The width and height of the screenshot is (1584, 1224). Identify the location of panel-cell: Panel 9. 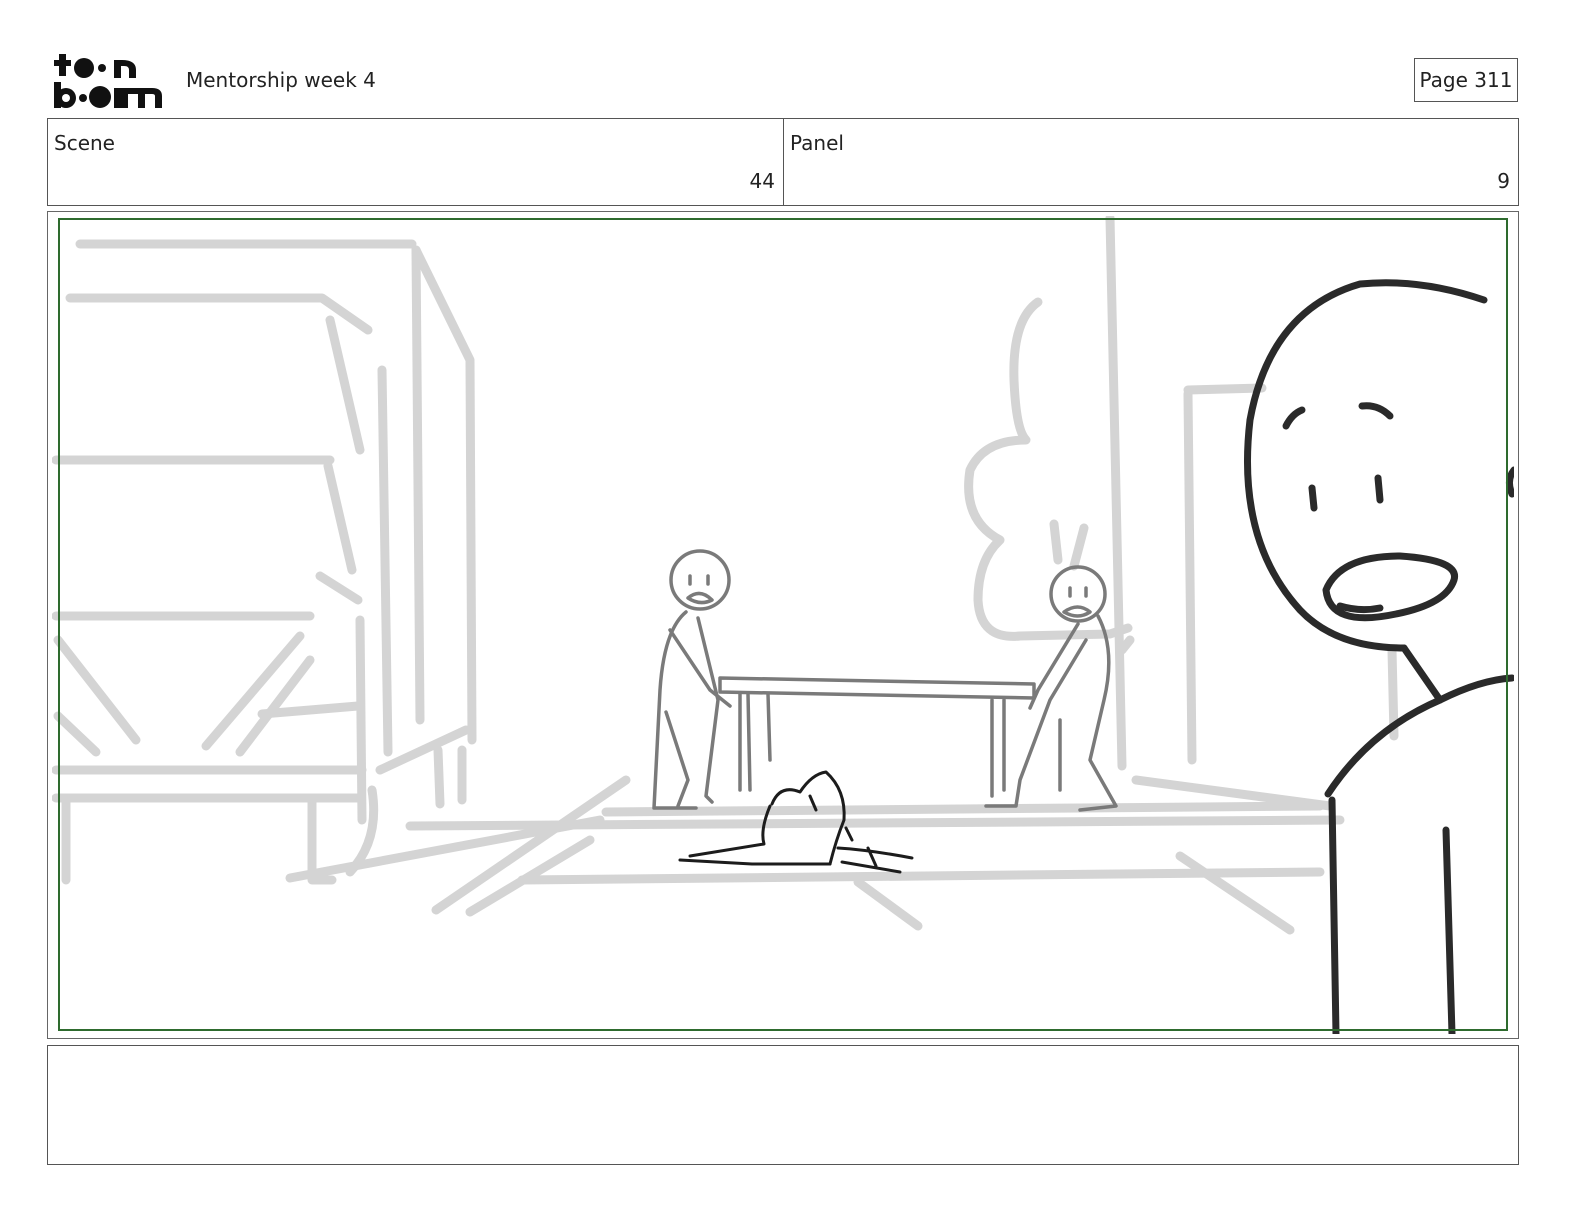
(1150, 162).